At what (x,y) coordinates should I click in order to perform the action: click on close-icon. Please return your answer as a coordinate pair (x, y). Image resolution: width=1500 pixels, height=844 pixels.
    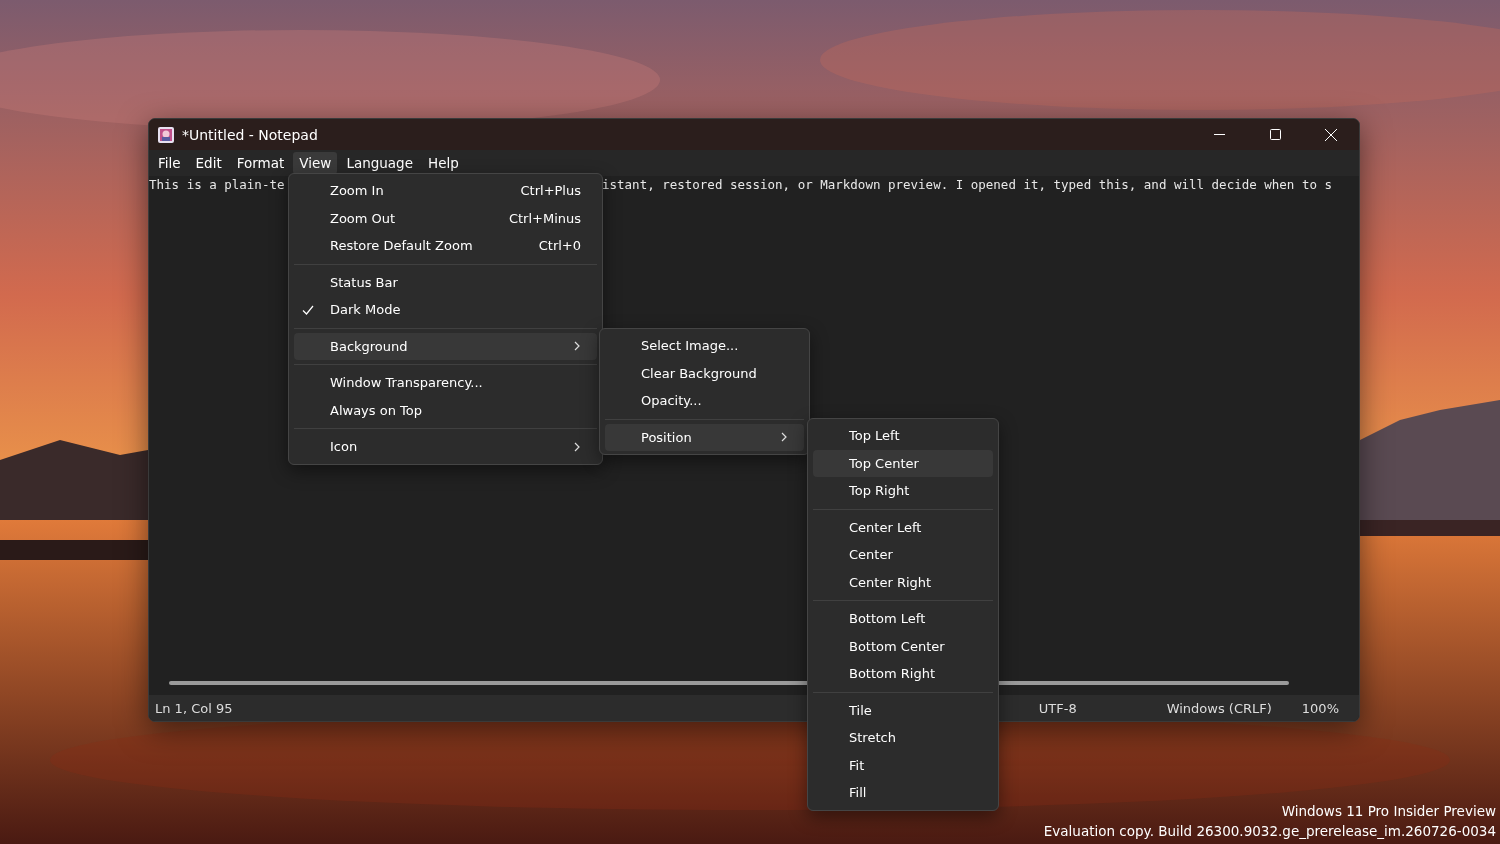
    Looking at the image, I should click on (1331, 134).